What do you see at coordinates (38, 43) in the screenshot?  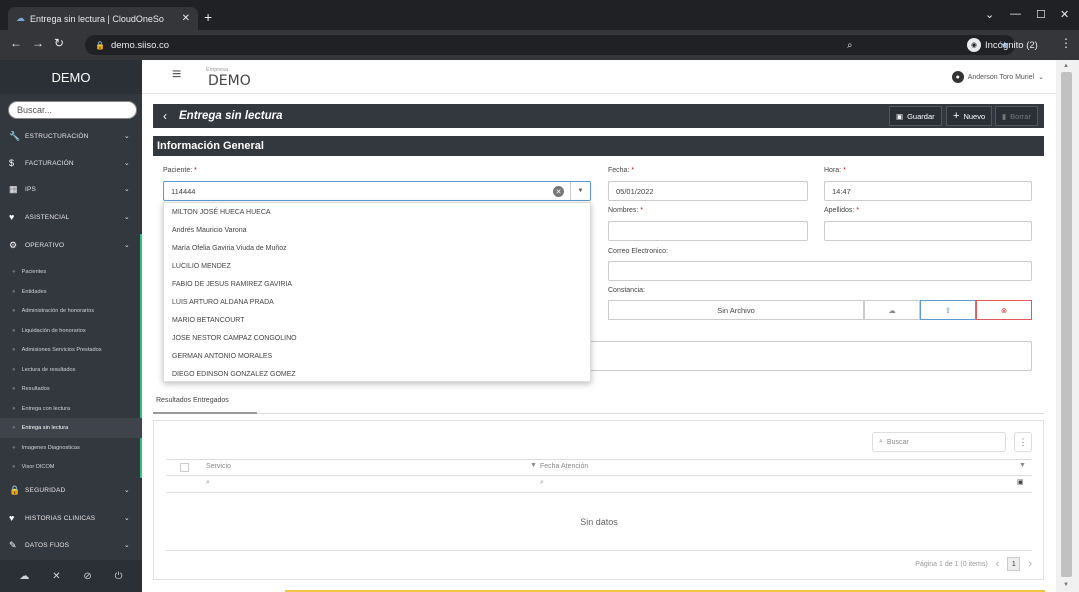 I see `forward-icon: →` at bounding box center [38, 43].